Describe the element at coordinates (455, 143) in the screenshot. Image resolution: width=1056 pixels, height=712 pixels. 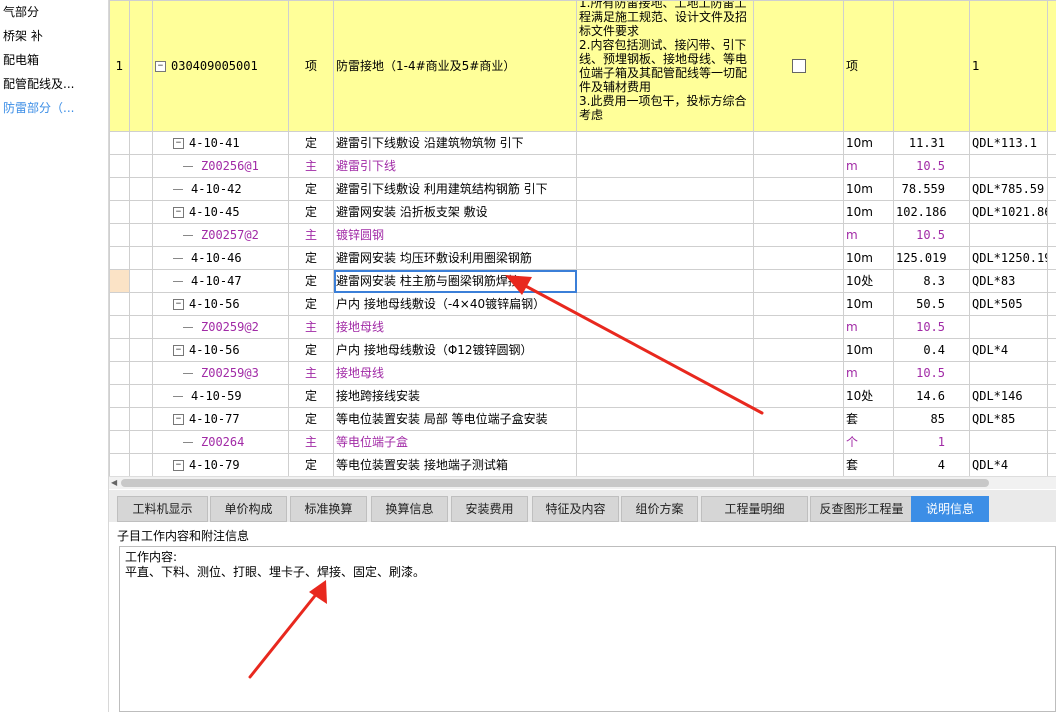
I see `row-name: 避雷引下线敷设 沿建筑物筑物 引下` at that location.